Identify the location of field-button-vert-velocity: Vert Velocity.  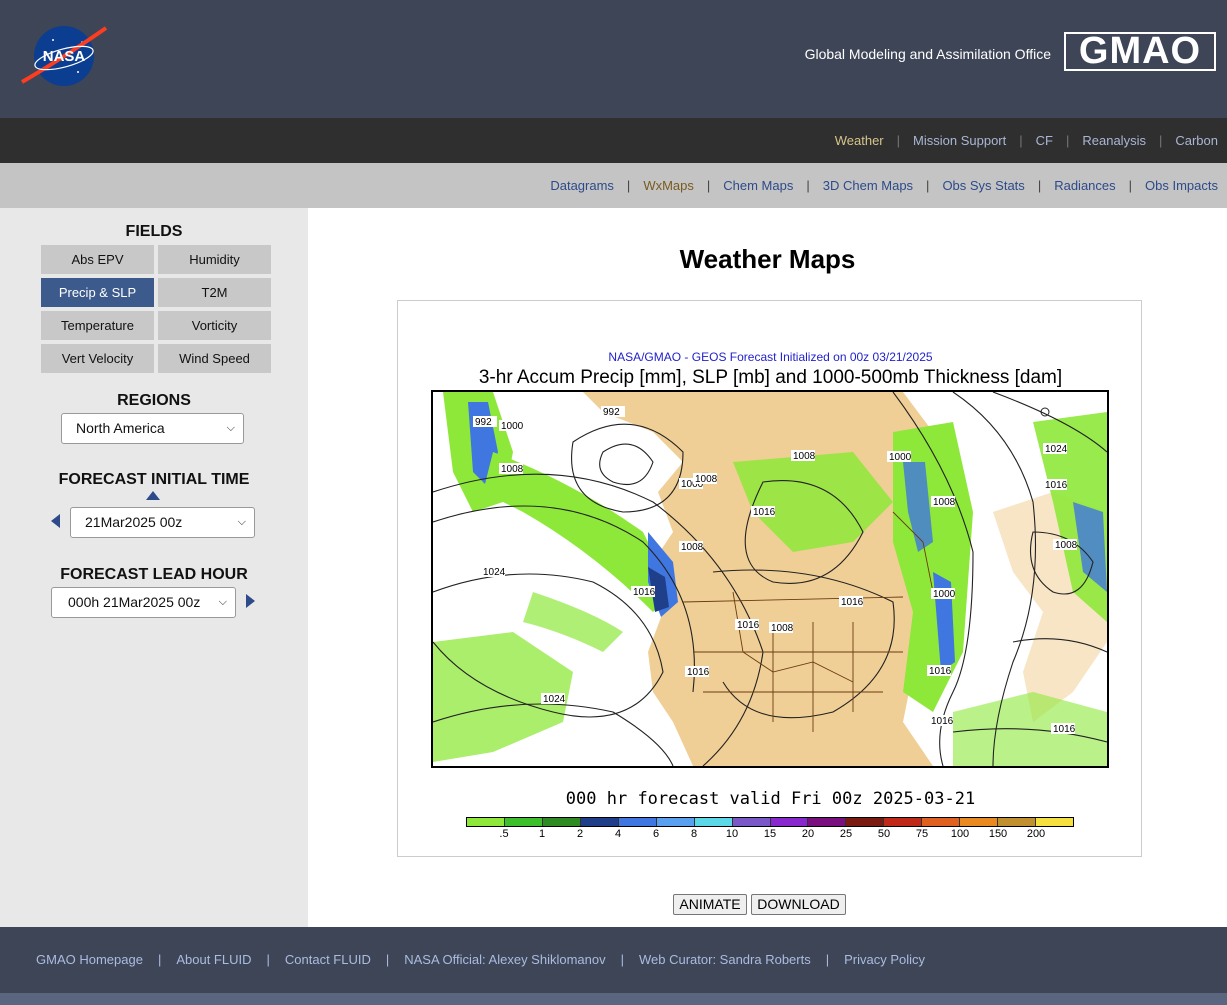
(97, 358).